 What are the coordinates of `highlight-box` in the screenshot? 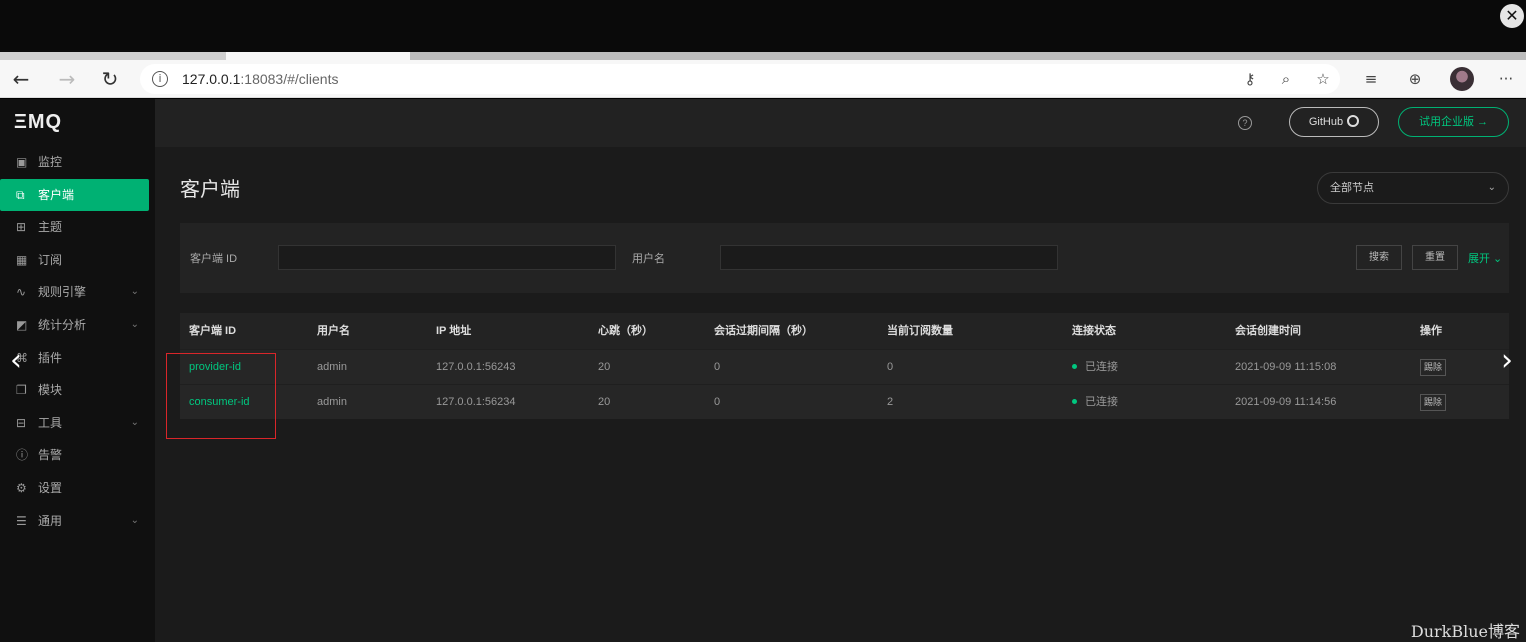 It's located at (221, 396).